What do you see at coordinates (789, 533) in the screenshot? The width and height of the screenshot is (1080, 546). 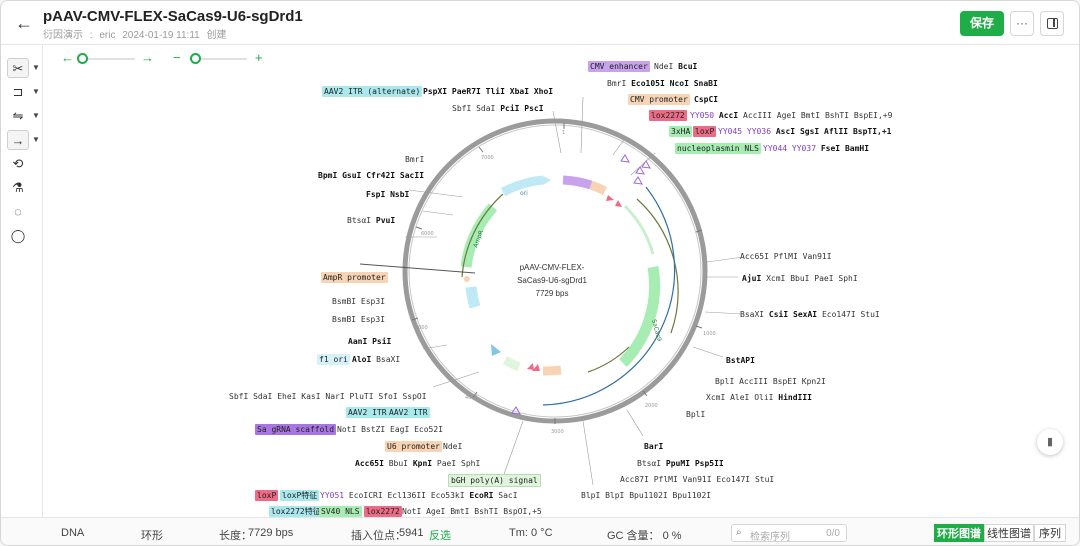 I see `sequence-search: ⌕ 检索序列 0/0` at bounding box center [789, 533].